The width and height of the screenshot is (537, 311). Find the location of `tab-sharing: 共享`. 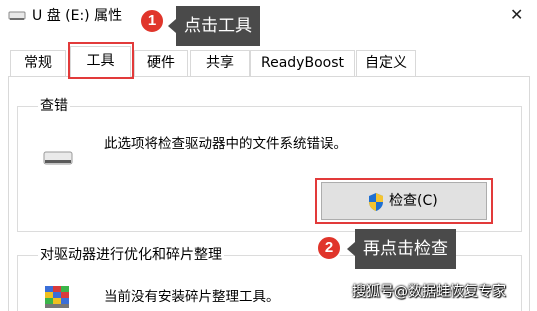

tab-sharing: 共享 is located at coordinates (220, 63).